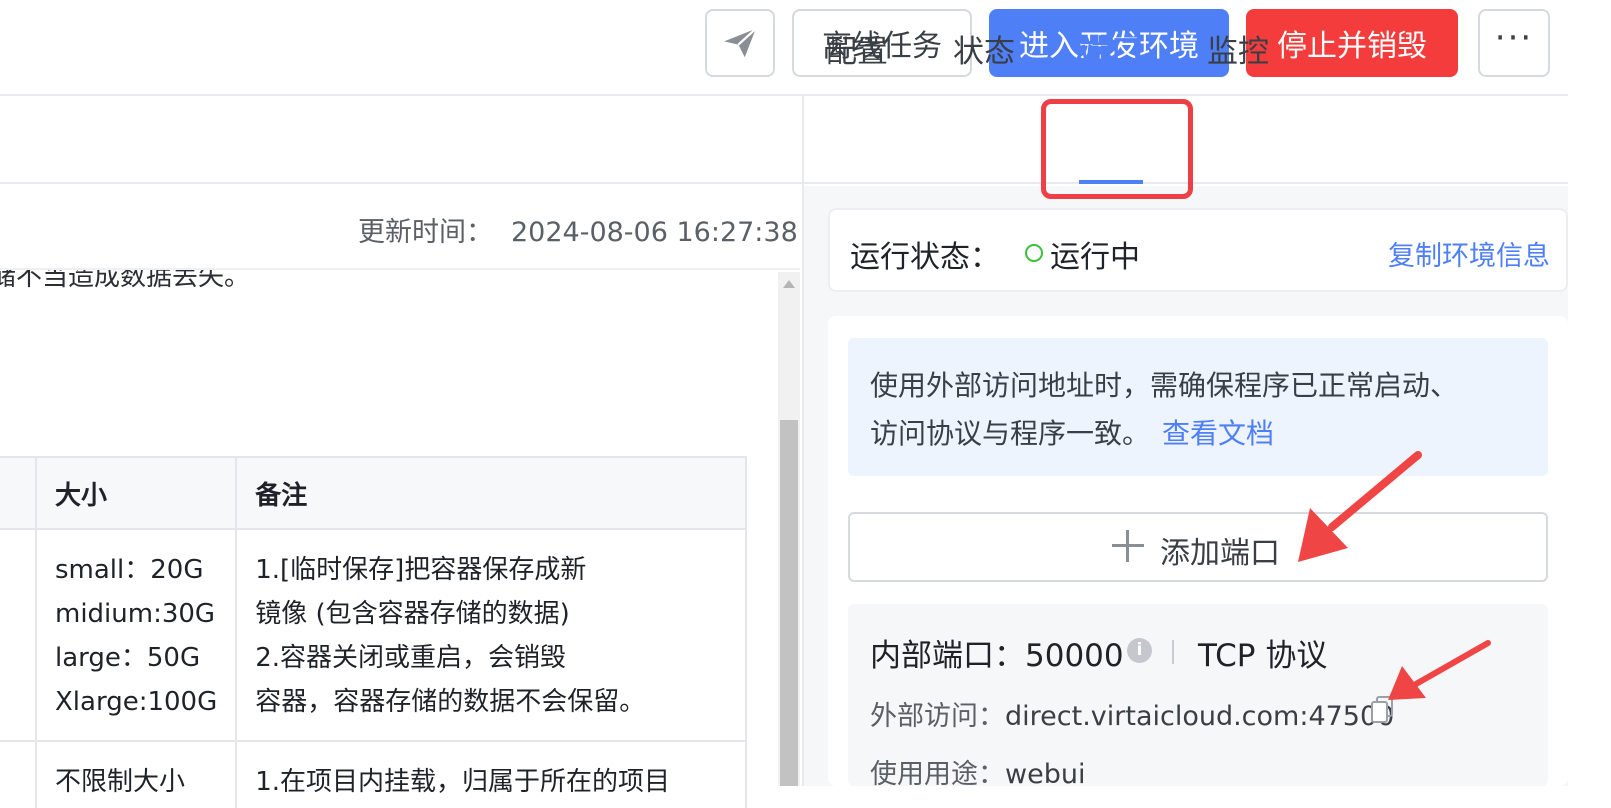 The image size is (1611, 808). Describe the element at coordinates (857, 48) in the screenshot. I see `tab-config: 配置` at that location.